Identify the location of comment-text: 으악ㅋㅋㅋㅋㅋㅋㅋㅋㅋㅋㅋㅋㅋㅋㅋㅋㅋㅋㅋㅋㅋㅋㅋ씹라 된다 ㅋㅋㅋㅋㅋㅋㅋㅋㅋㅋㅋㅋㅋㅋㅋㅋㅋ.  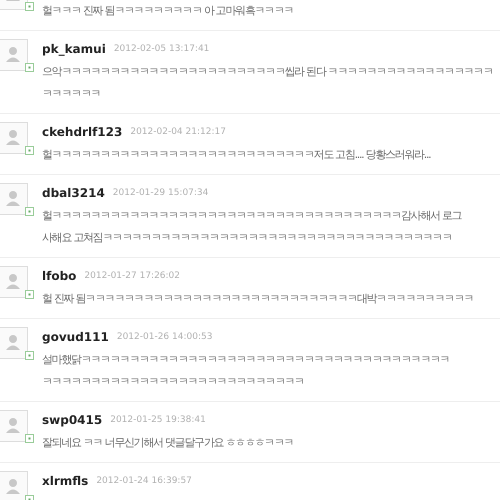
(268, 72).